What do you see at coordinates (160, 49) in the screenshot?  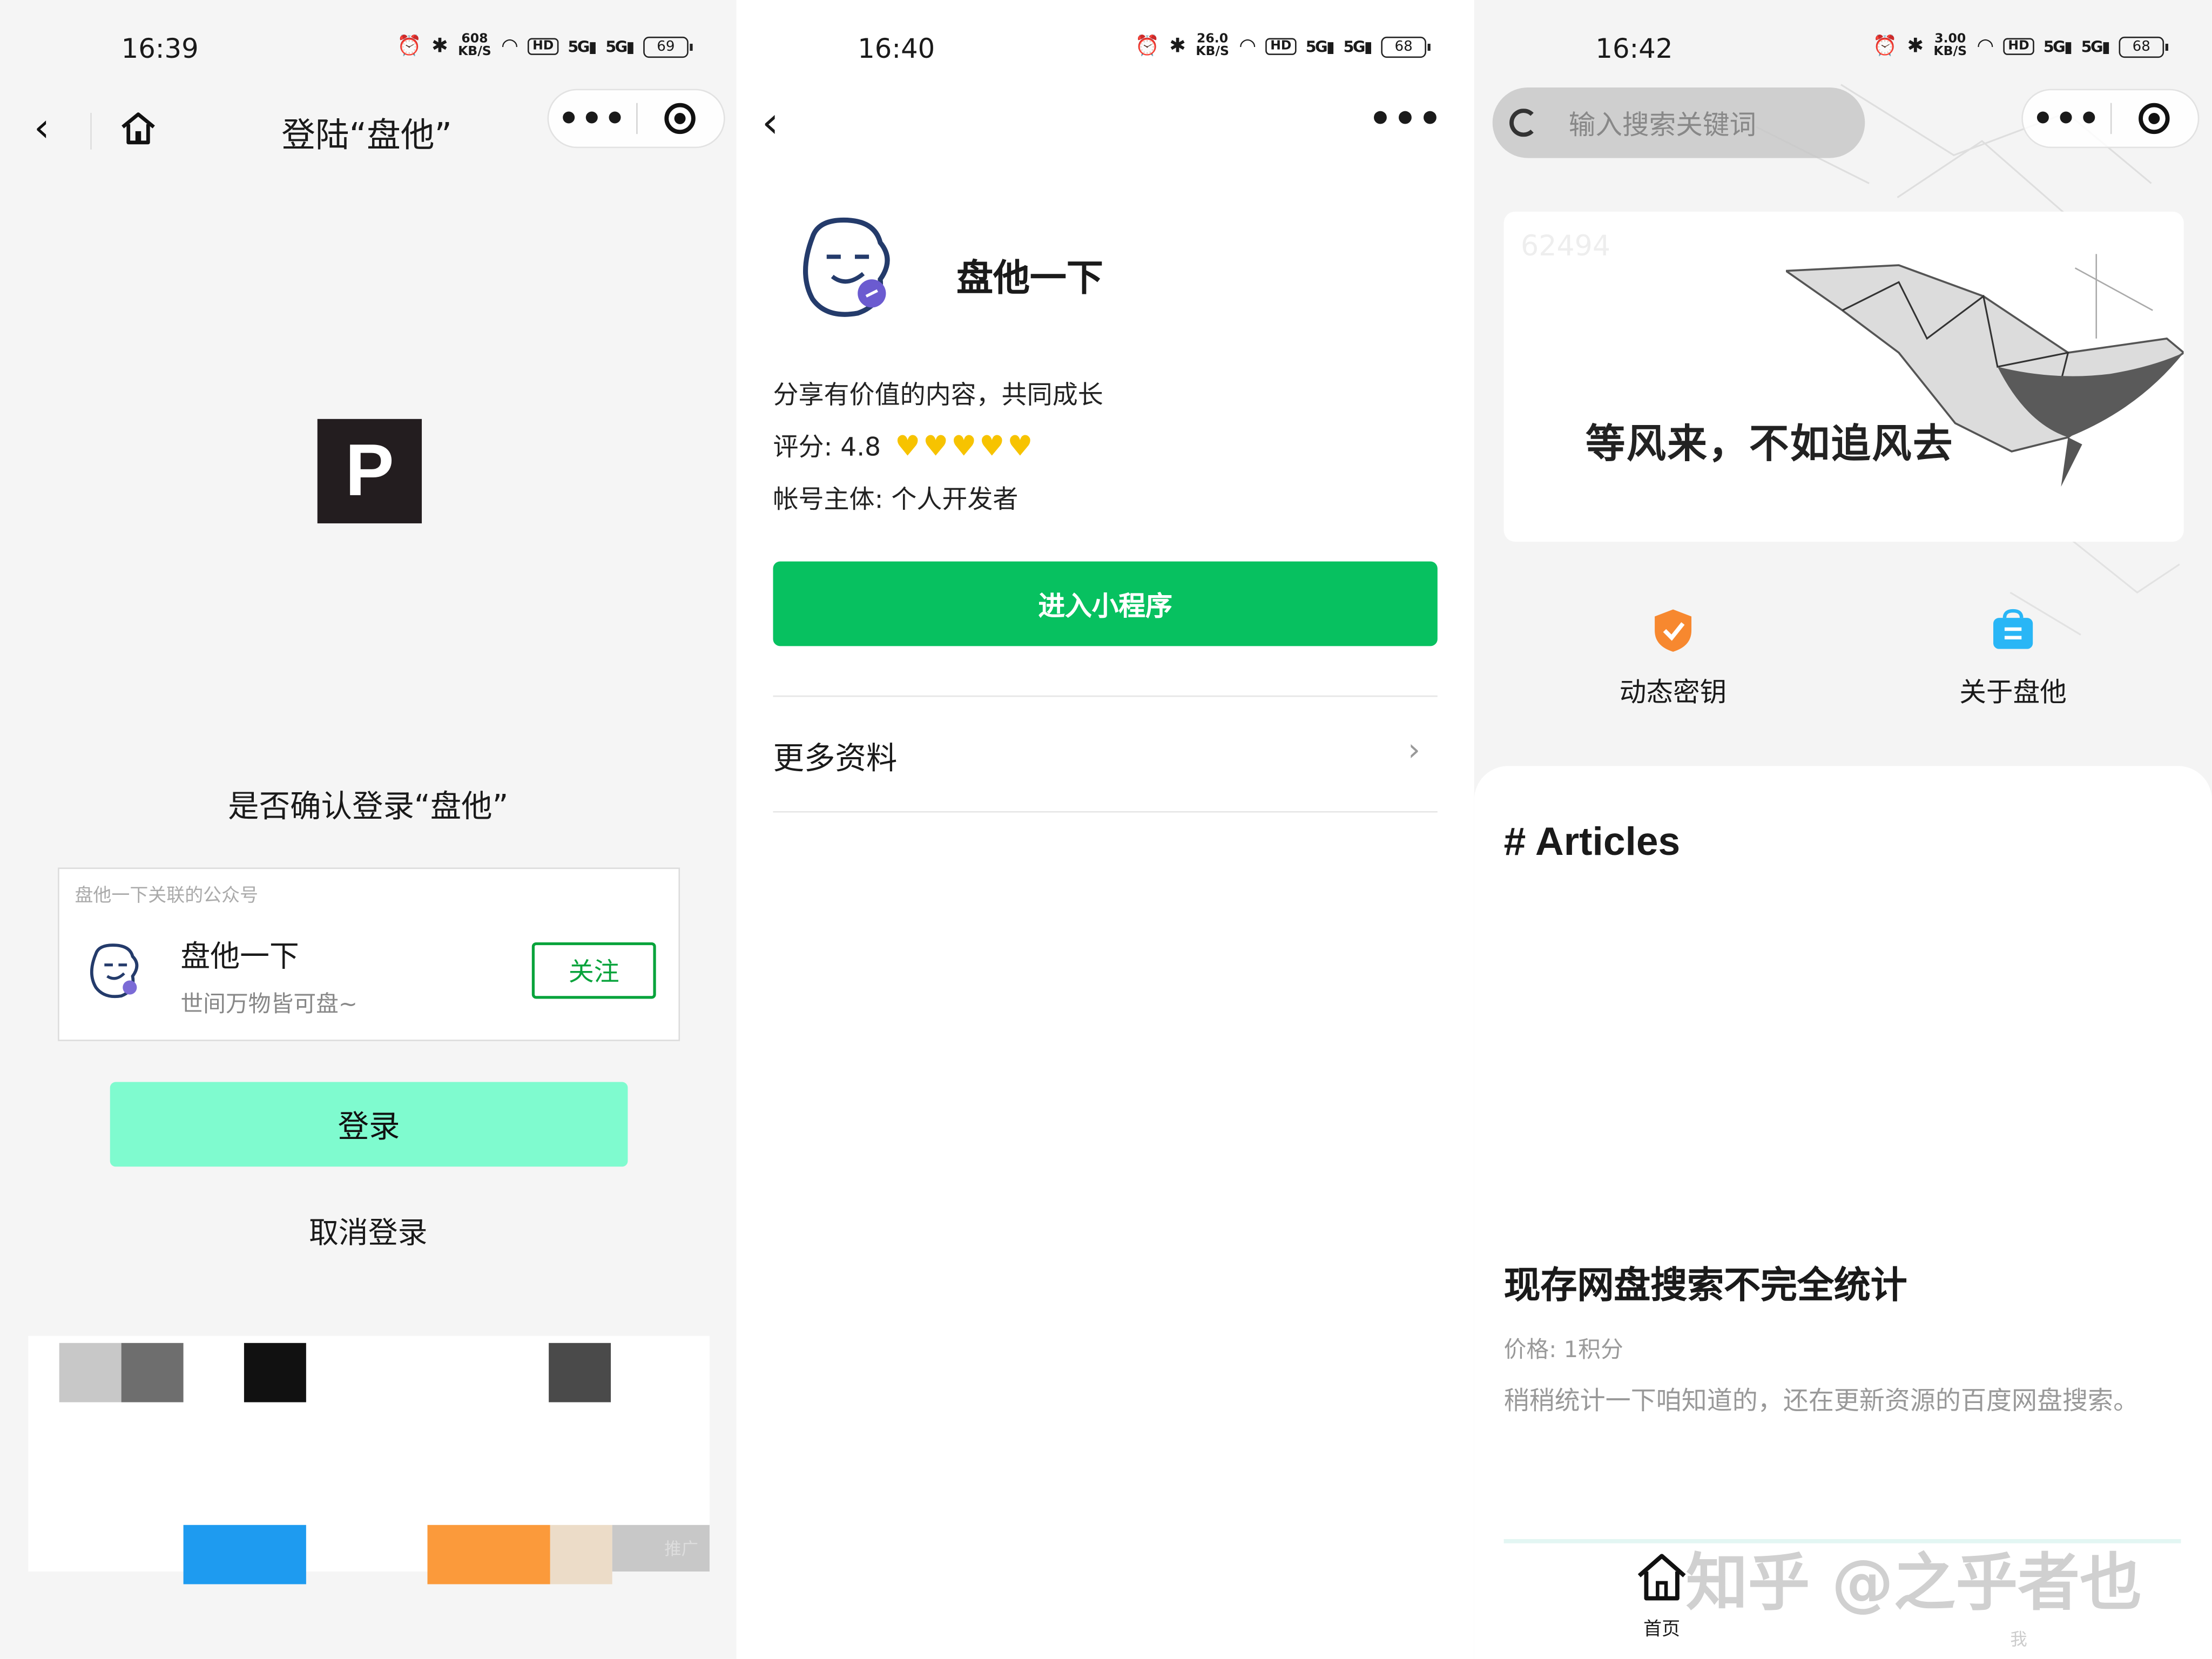 I see `status-time: 16:39` at bounding box center [160, 49].